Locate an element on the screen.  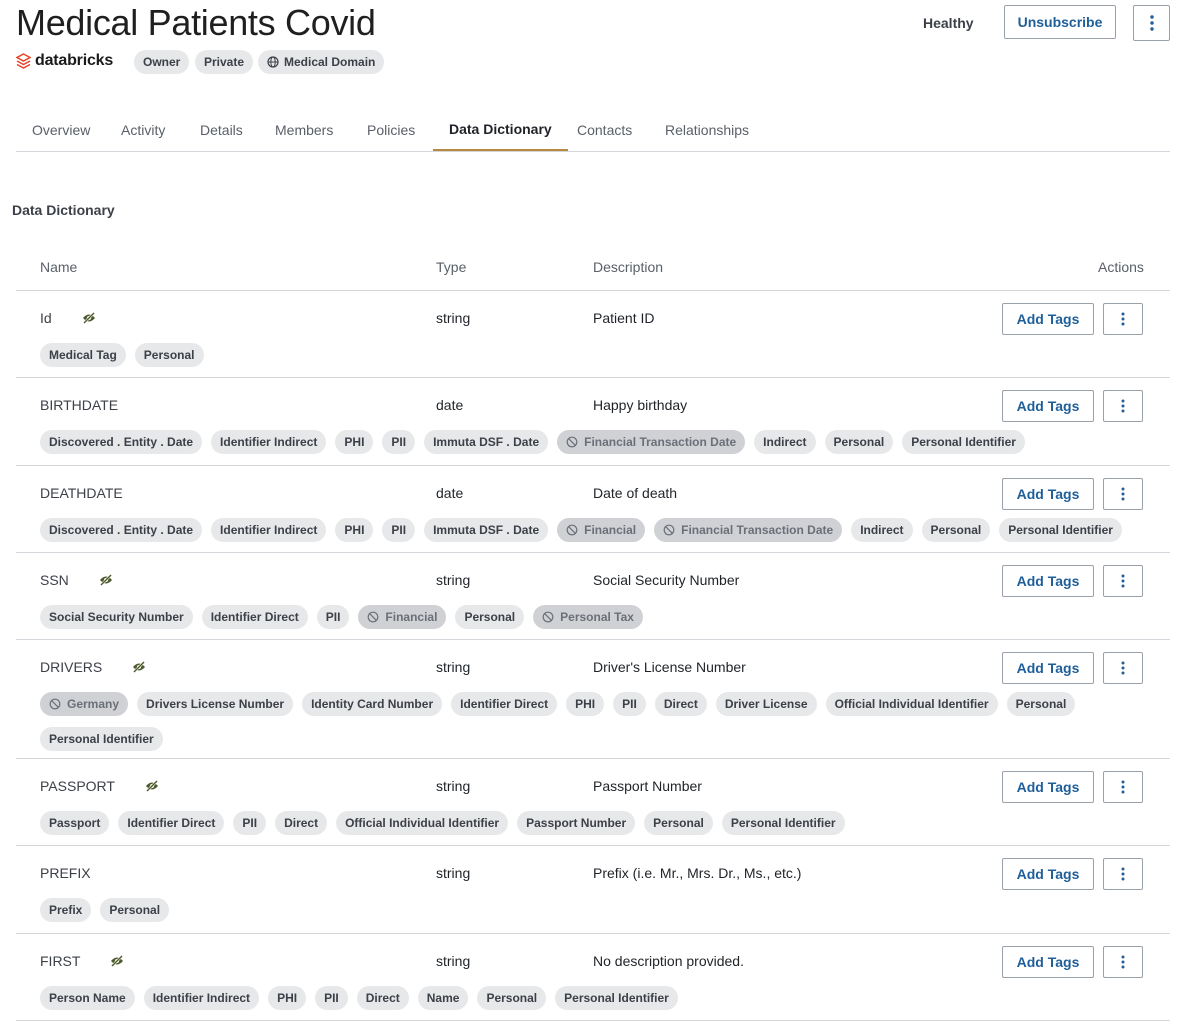
unsubscribe-button: Unsubscribe is located at coordinates (1060, 22).